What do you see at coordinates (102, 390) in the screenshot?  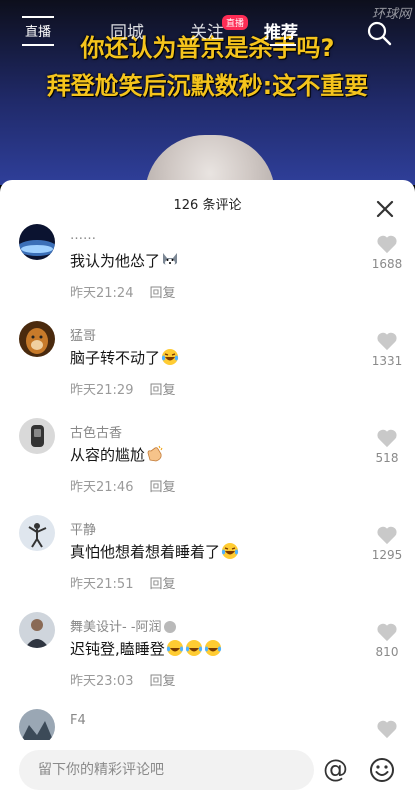 I see `comment-time: 昨天21:29` at bounding box center [102, 390].